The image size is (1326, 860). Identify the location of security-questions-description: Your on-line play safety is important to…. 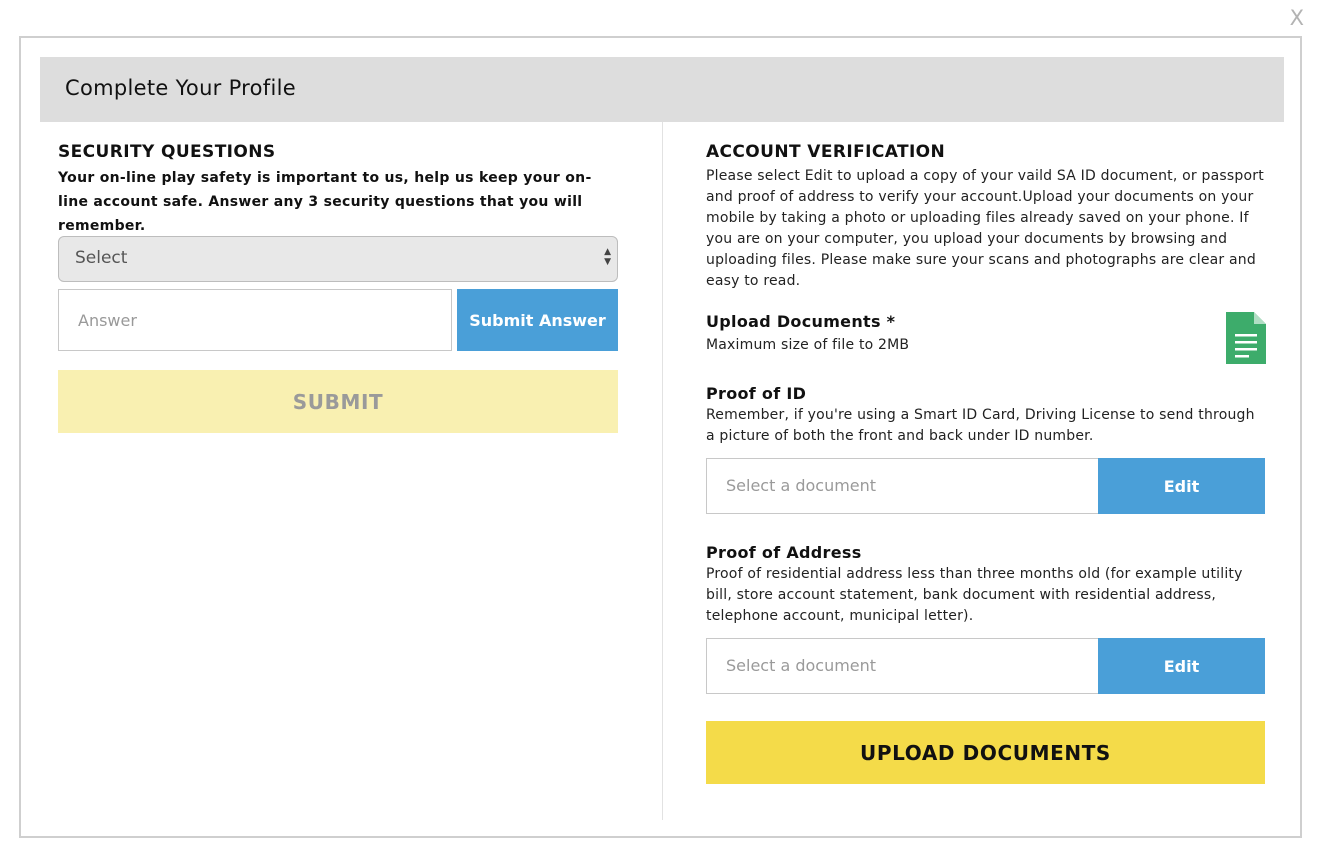
(325, 202).